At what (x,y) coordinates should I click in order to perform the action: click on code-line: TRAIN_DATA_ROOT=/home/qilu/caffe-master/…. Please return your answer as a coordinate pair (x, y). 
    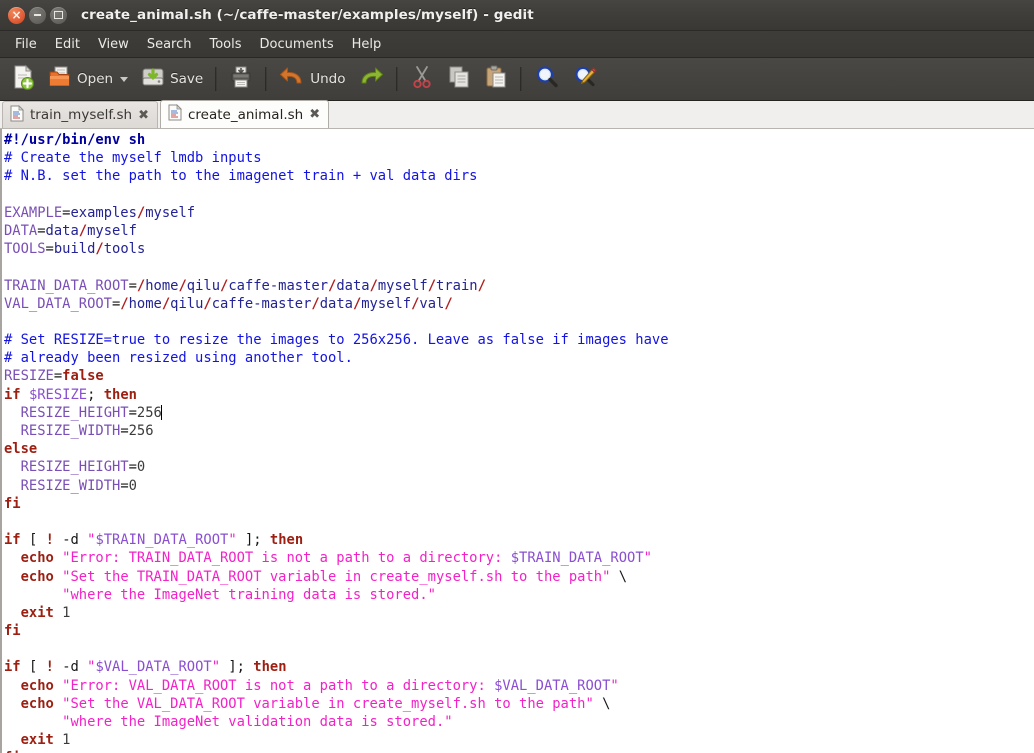
    Looking at the image, I should click on (245, 285).